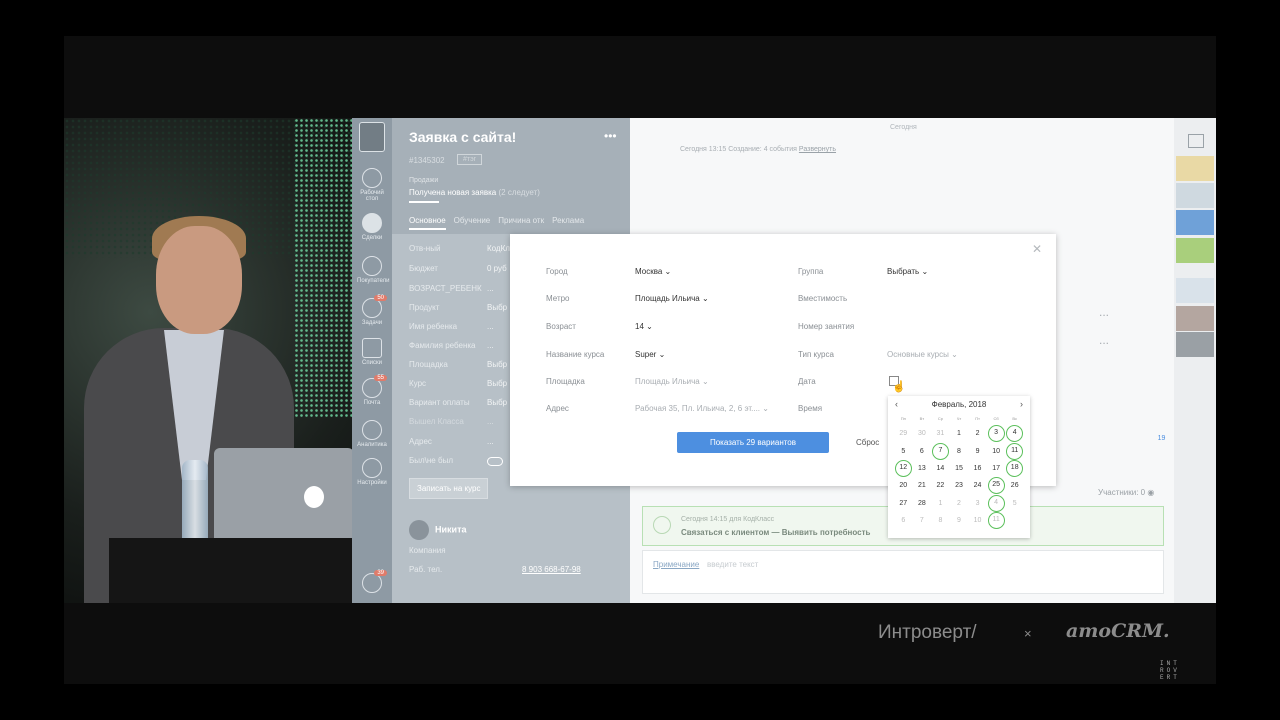 Image resolution: width=1280 pixels, height=720 pixels. Describe the element at coordinates (1195, 360) in the screenshot. I see `integrations-bar` at that location.